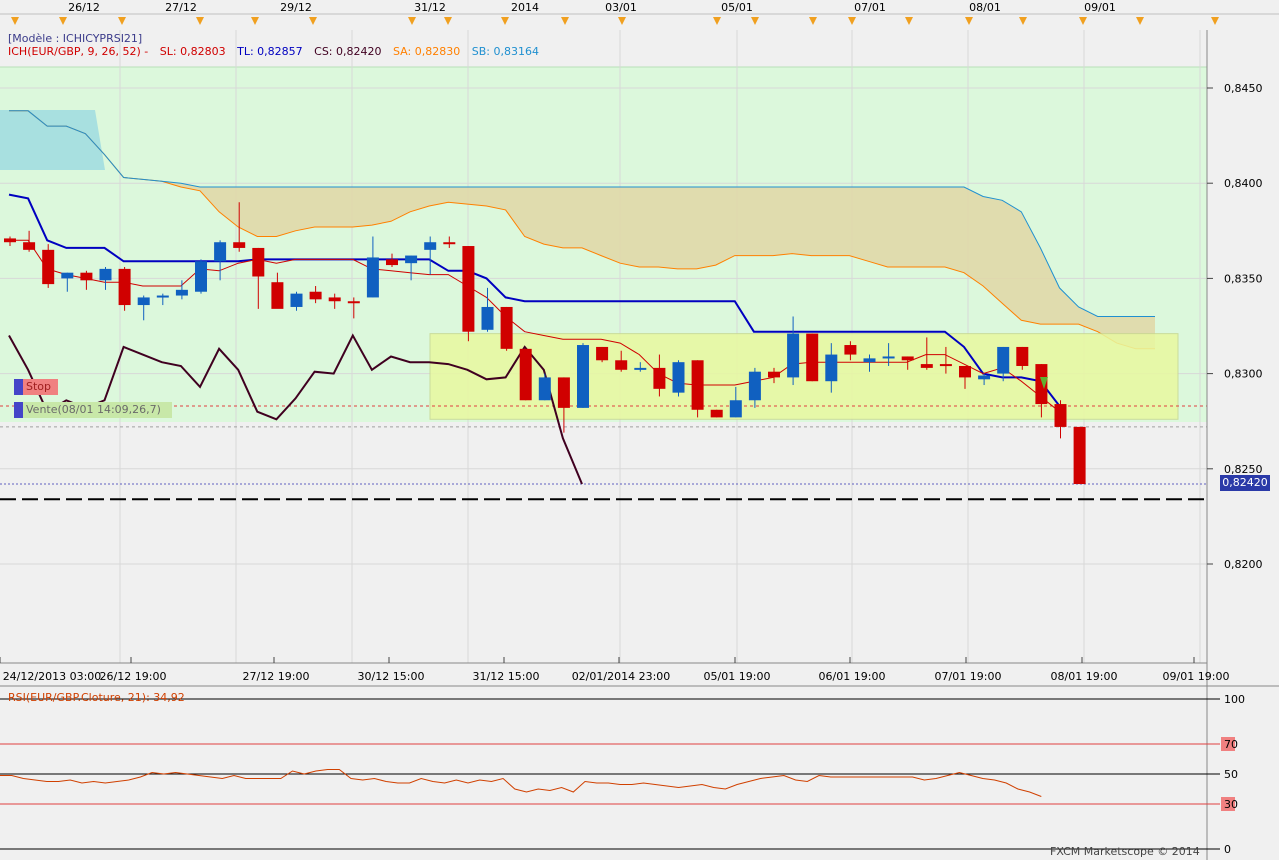 The image size is (1279, 860). Describe the element at coordinates (1084, 676) in the screenshot. I see `x-tick-label-9: 08/01 19:00` at that location.